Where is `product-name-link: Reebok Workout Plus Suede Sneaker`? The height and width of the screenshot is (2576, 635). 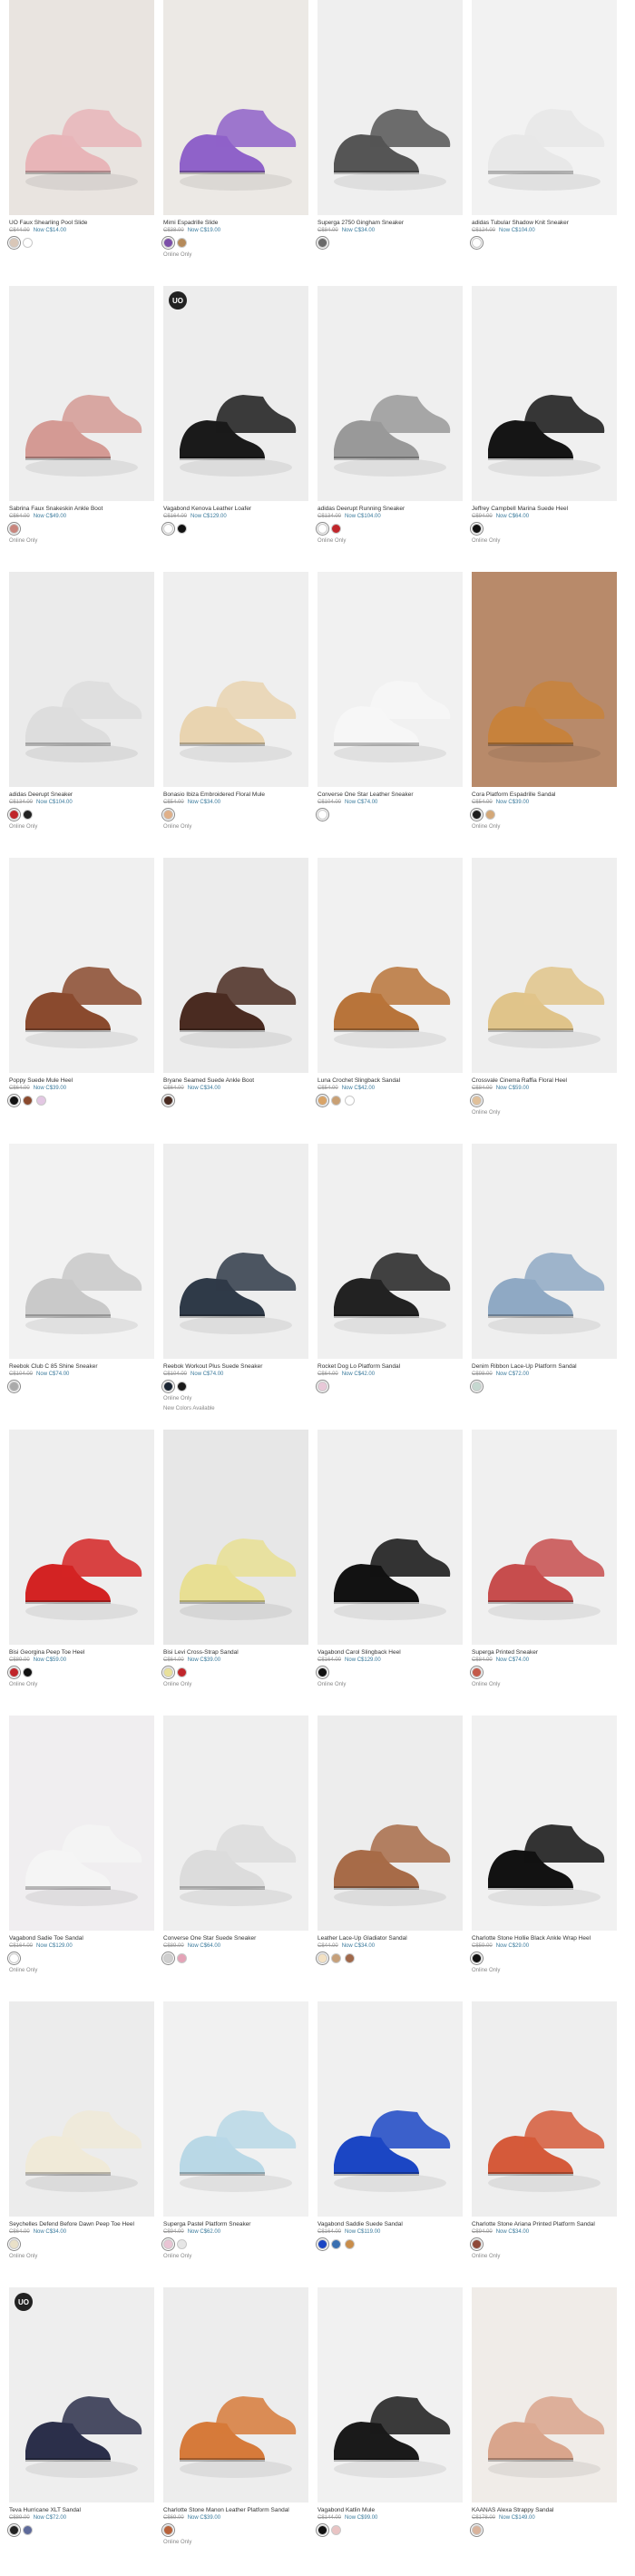
product-name-link: Reebok Workout Plus Suede Sneaker is located at coordinates (236, 1367).